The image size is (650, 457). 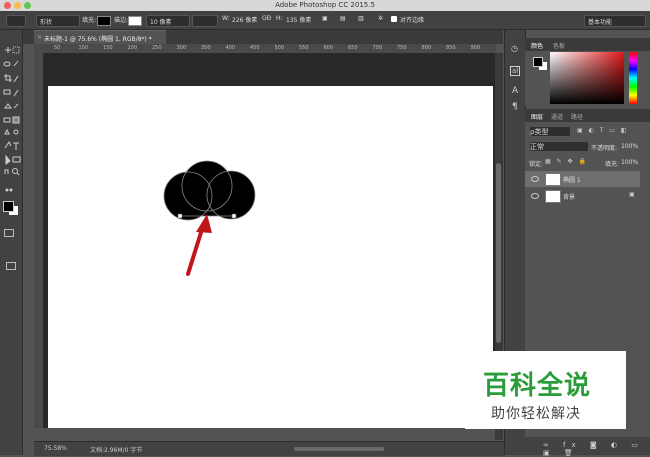 What do you see at coordinates (559, 45) in the screenshot?
I see `tab-swatches: 色板` at bounding box center [559, 45].